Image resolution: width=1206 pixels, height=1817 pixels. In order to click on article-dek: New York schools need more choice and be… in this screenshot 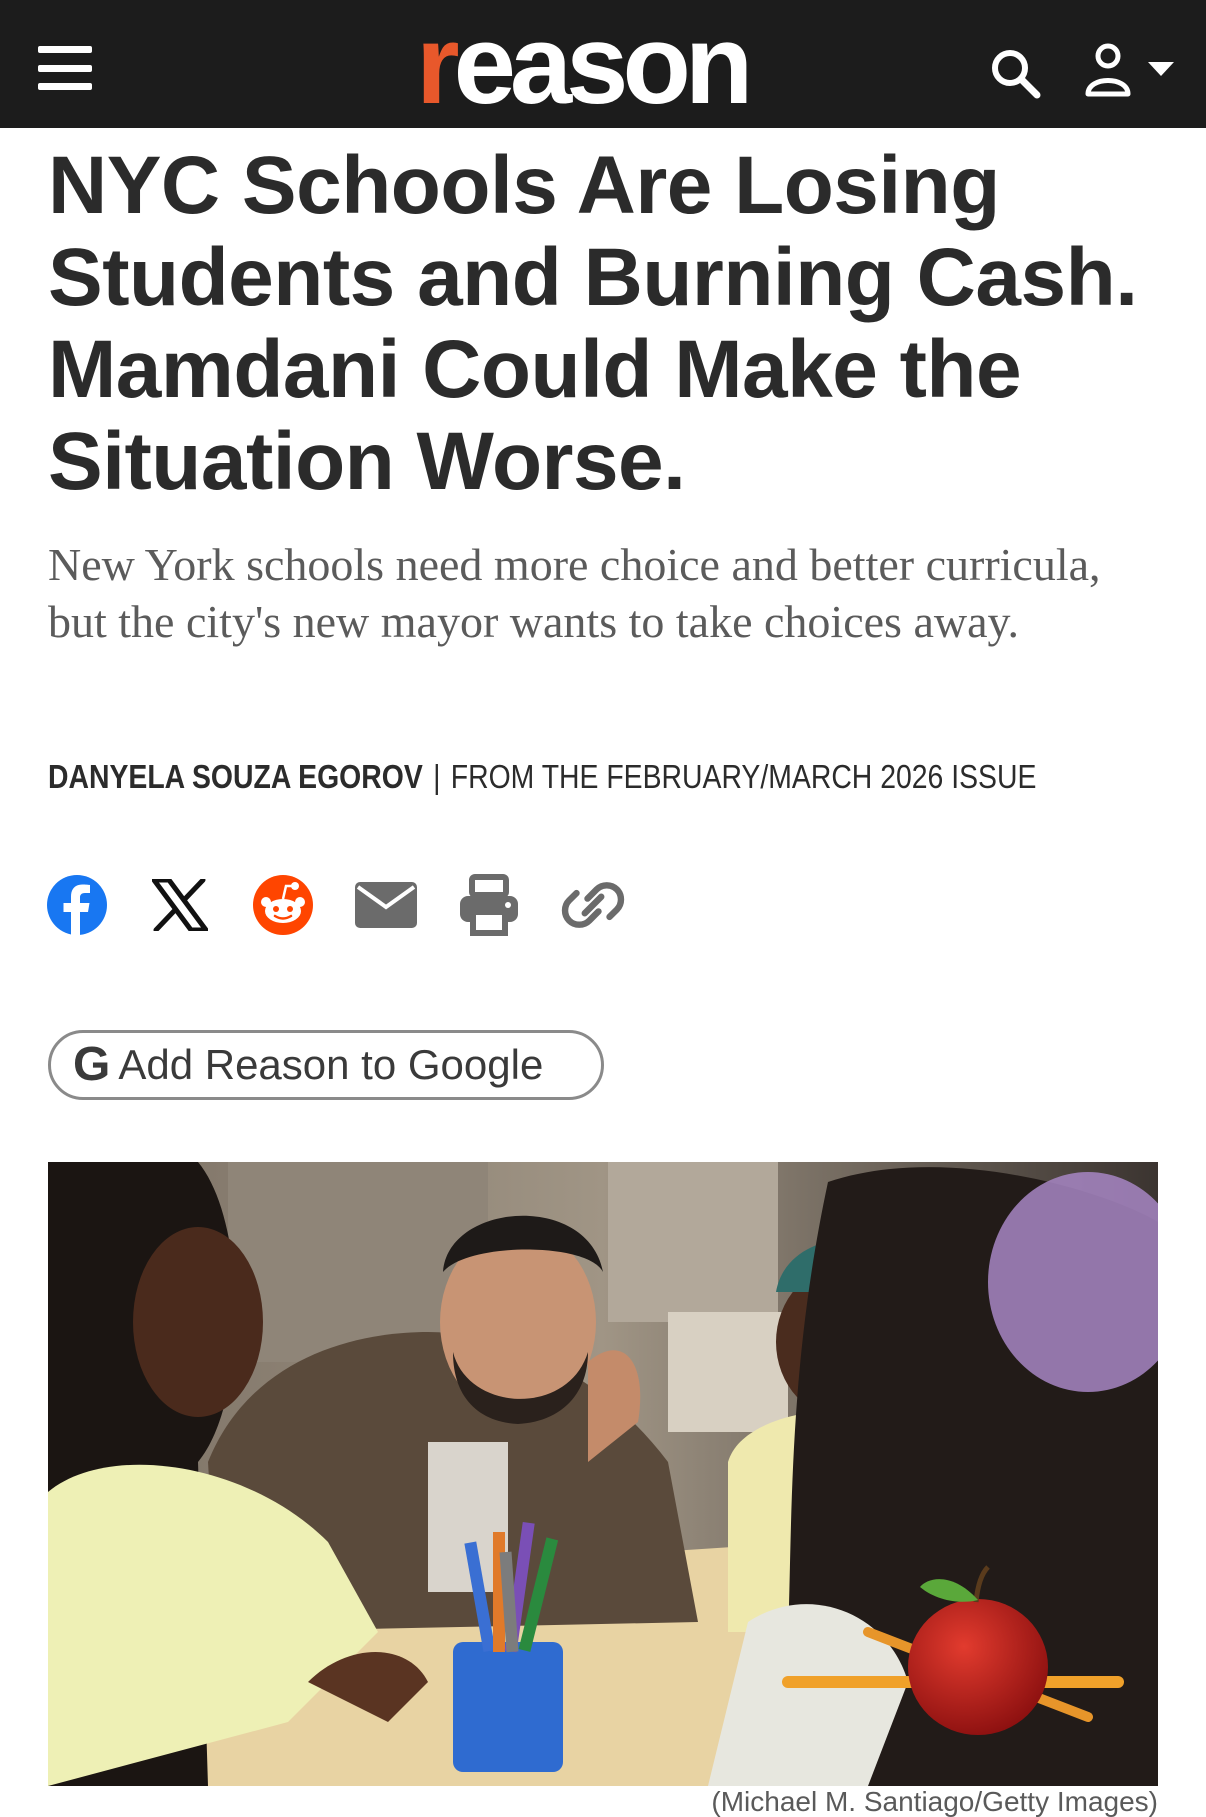, I will do `click(574, 593)`.